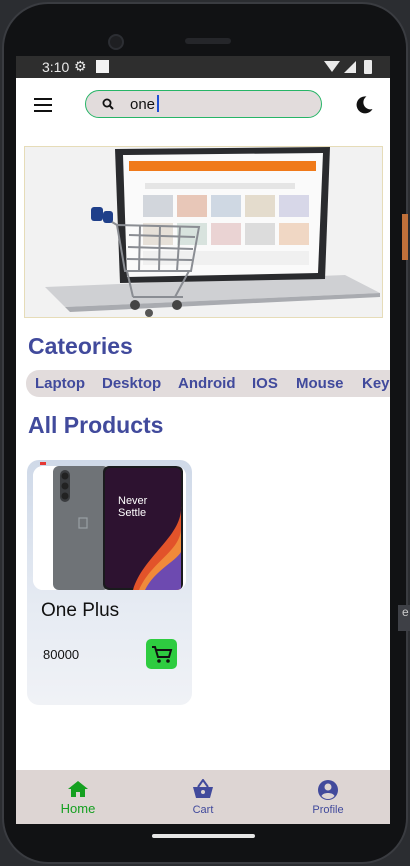  I want to click on battery-icon, so click(368, 67).